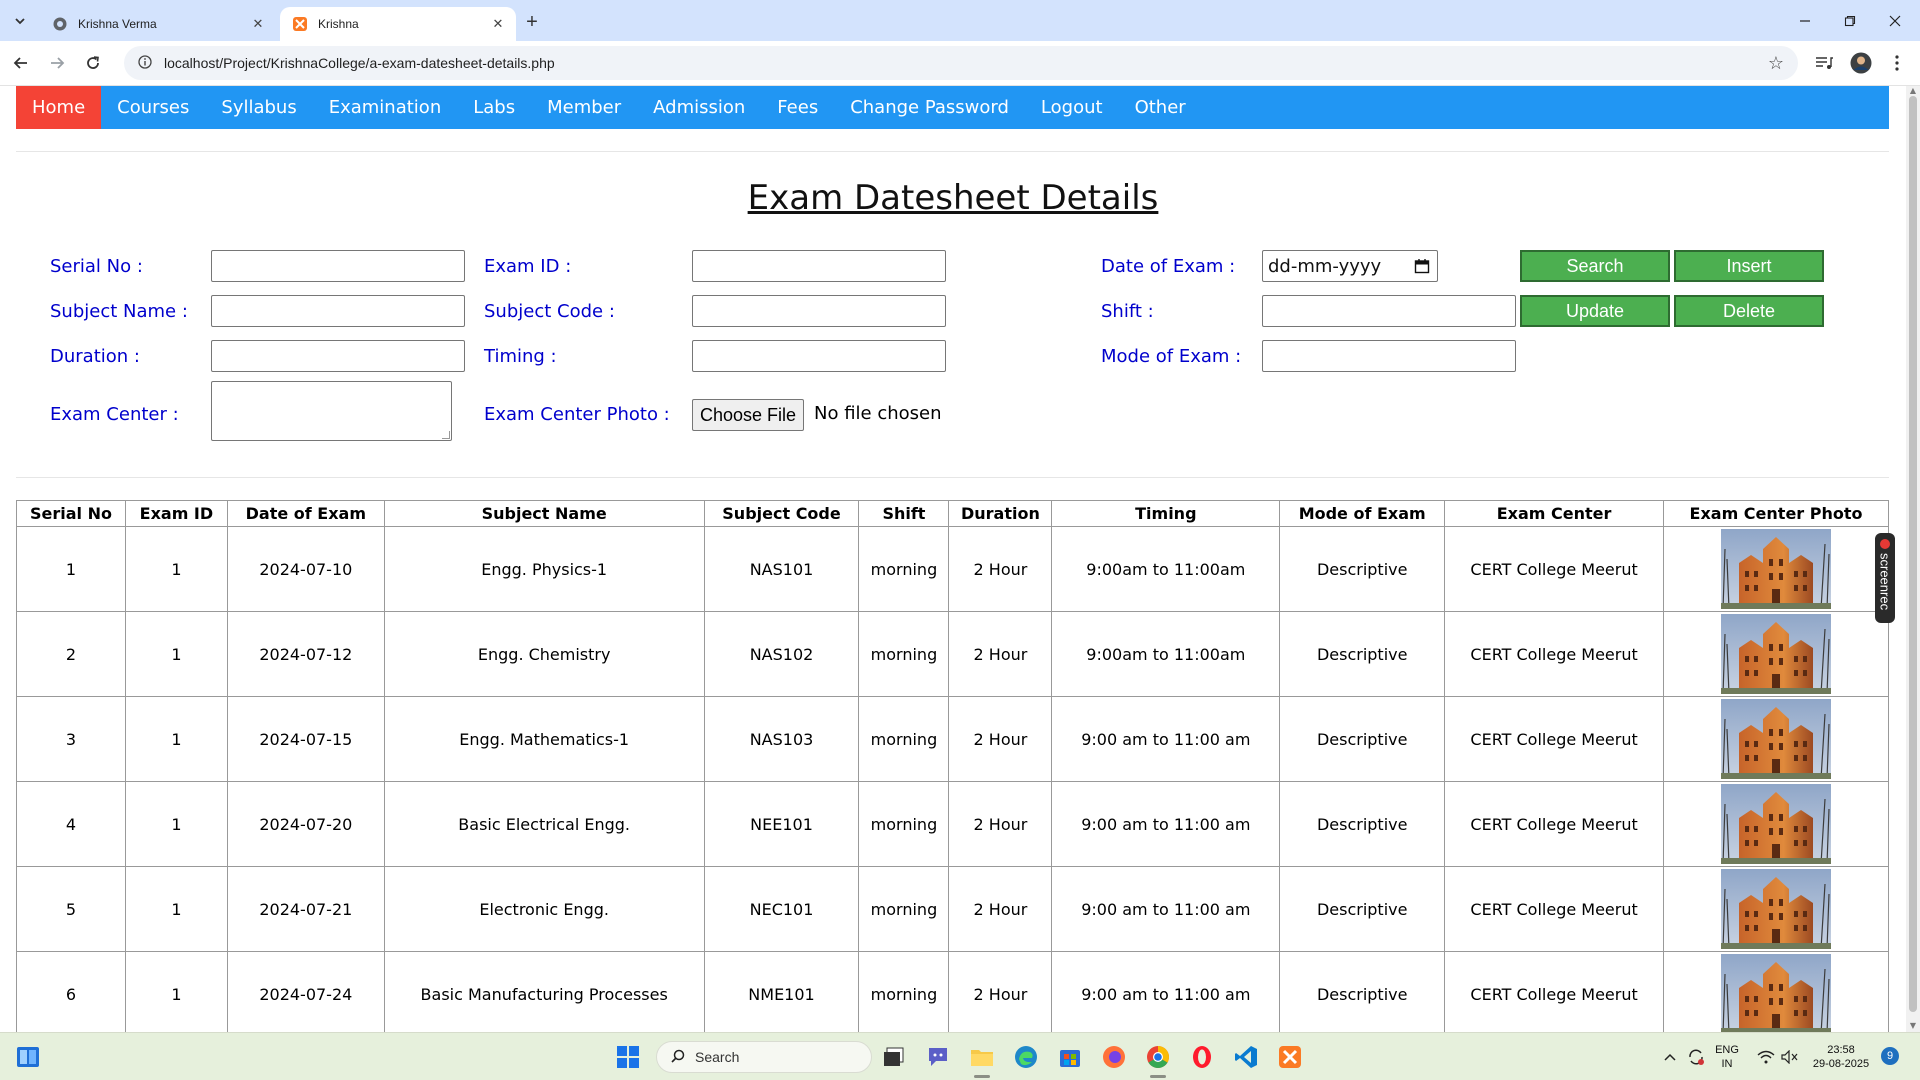 This screenshot has height=1080, width=1920. I want to click on calendar-icon, so click(1422, 266).